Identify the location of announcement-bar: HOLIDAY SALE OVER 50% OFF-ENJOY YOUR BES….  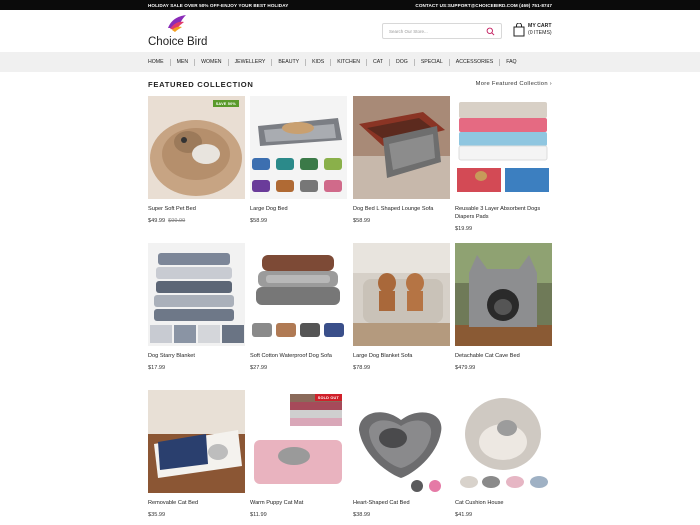
(350, 5).